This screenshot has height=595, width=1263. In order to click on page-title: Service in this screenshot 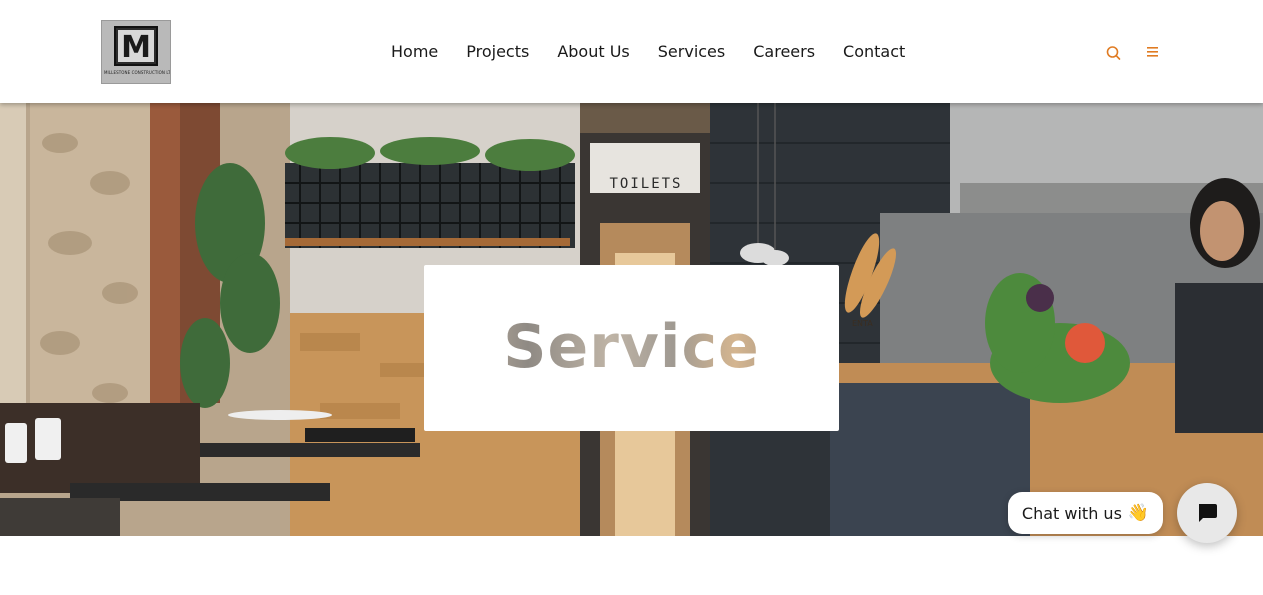, I will do `click(631, 347)`.